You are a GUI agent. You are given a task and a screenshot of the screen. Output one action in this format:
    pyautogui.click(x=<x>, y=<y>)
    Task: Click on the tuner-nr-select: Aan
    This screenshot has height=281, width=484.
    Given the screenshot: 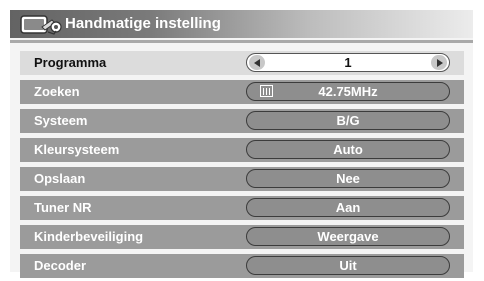 What is the action you would take?
    pyautogui.click(x=348, y=207)
    